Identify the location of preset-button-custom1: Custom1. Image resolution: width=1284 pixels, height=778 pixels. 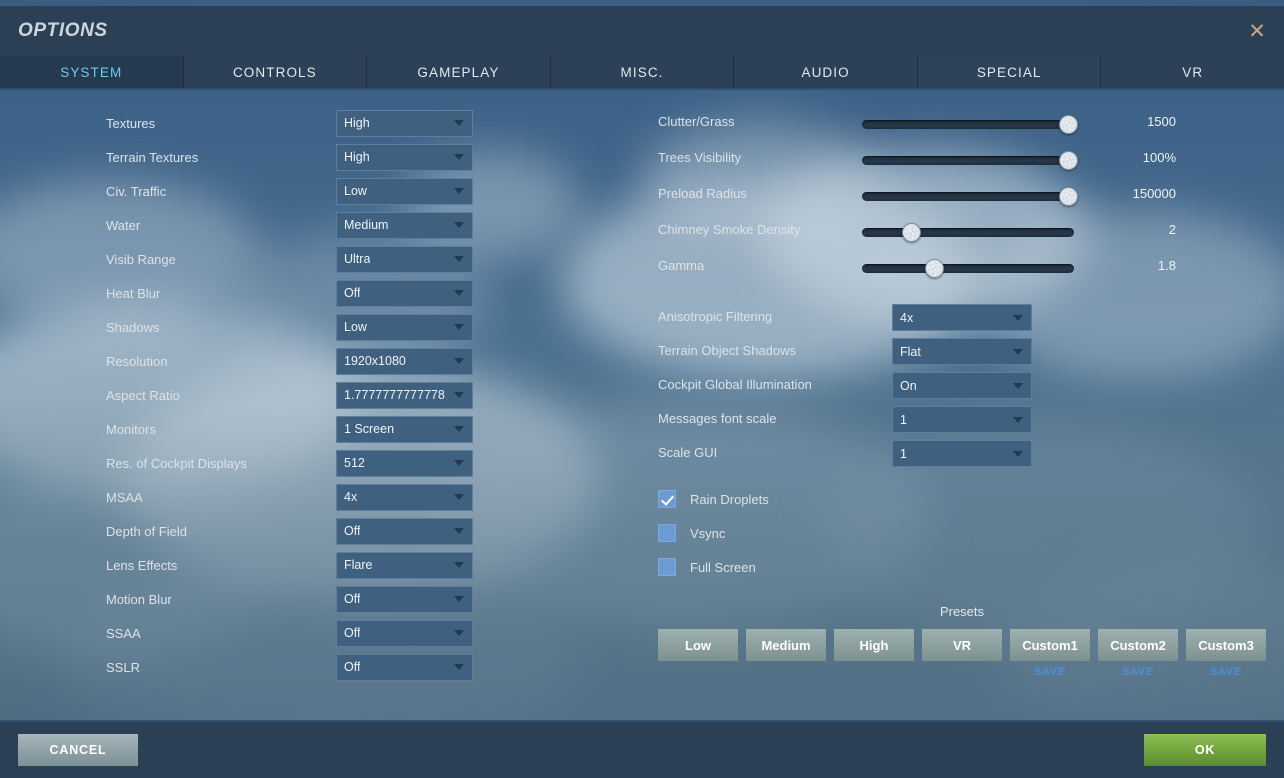
(1050, 645).